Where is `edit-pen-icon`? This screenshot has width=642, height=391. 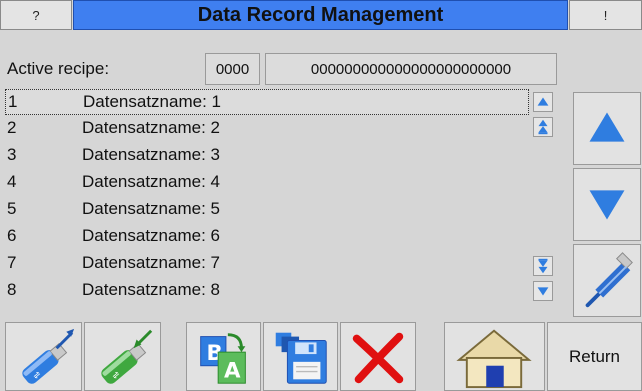
edit-pen-icon is located at coordinates (609, 280).